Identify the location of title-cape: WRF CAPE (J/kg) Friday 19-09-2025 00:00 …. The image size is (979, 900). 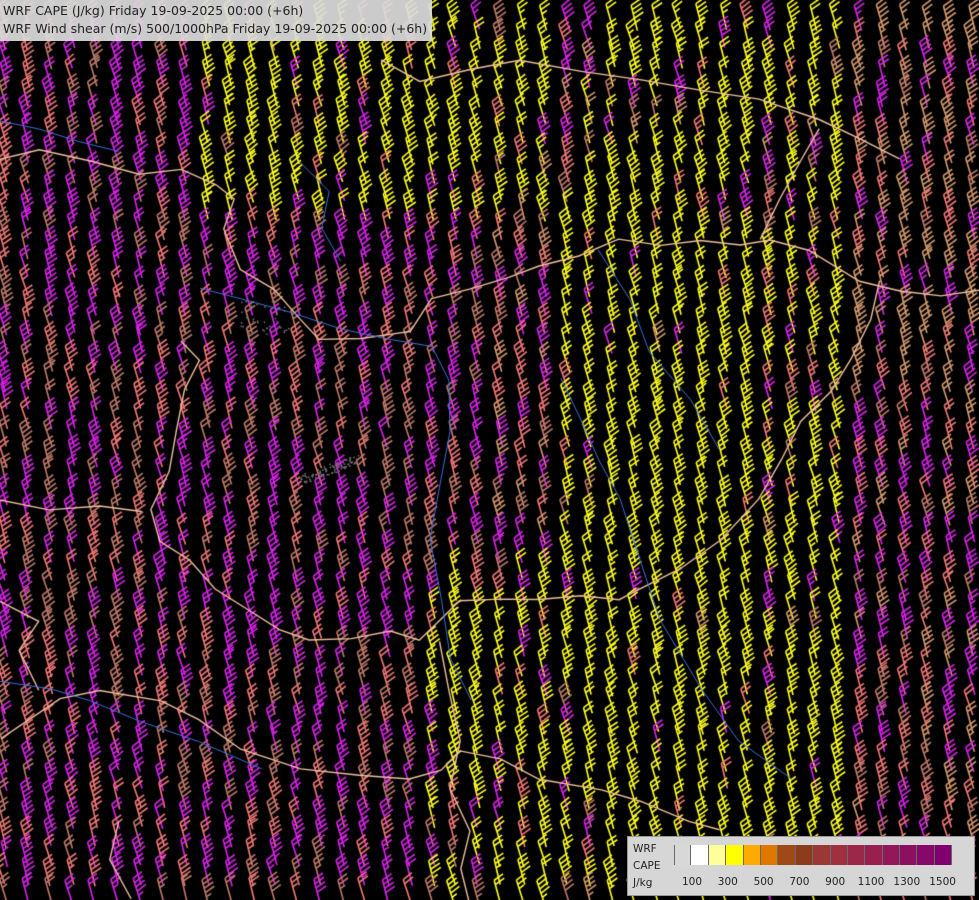
(153, 10).